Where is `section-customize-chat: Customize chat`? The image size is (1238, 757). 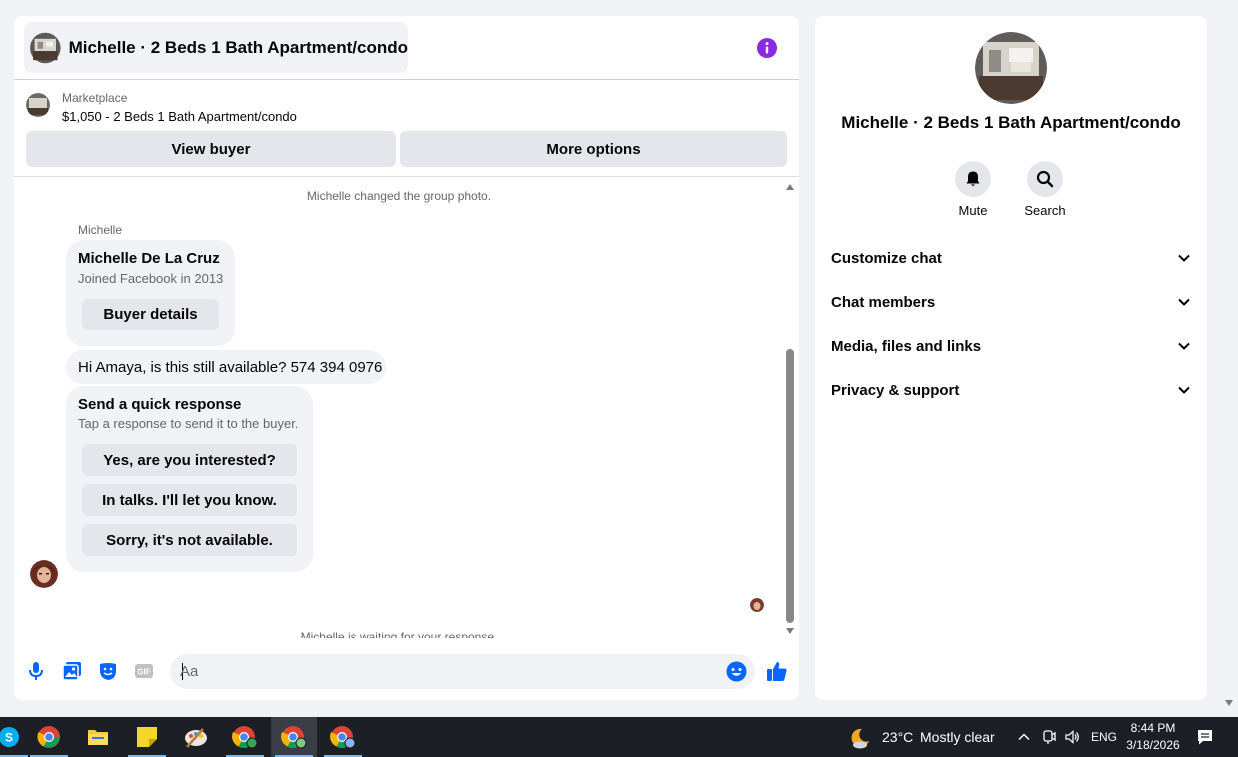
section-customize-chat: Customize chat is located at coordinates (1011, 258).